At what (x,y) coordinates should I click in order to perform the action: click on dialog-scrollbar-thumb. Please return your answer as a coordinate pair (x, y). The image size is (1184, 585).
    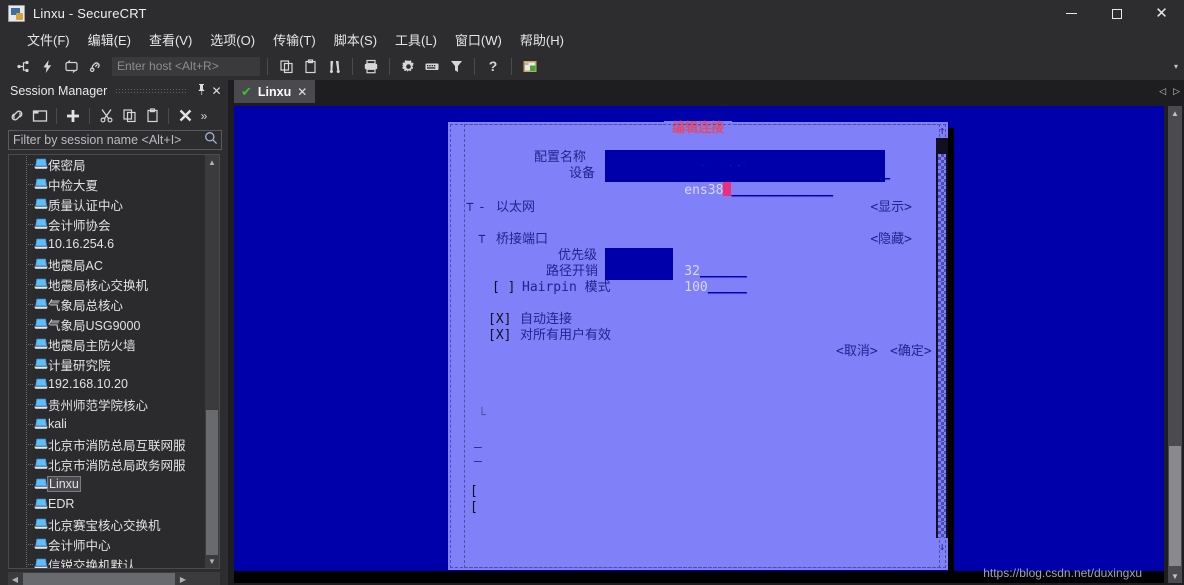
    Looking at the image, I should click on (942, 146).